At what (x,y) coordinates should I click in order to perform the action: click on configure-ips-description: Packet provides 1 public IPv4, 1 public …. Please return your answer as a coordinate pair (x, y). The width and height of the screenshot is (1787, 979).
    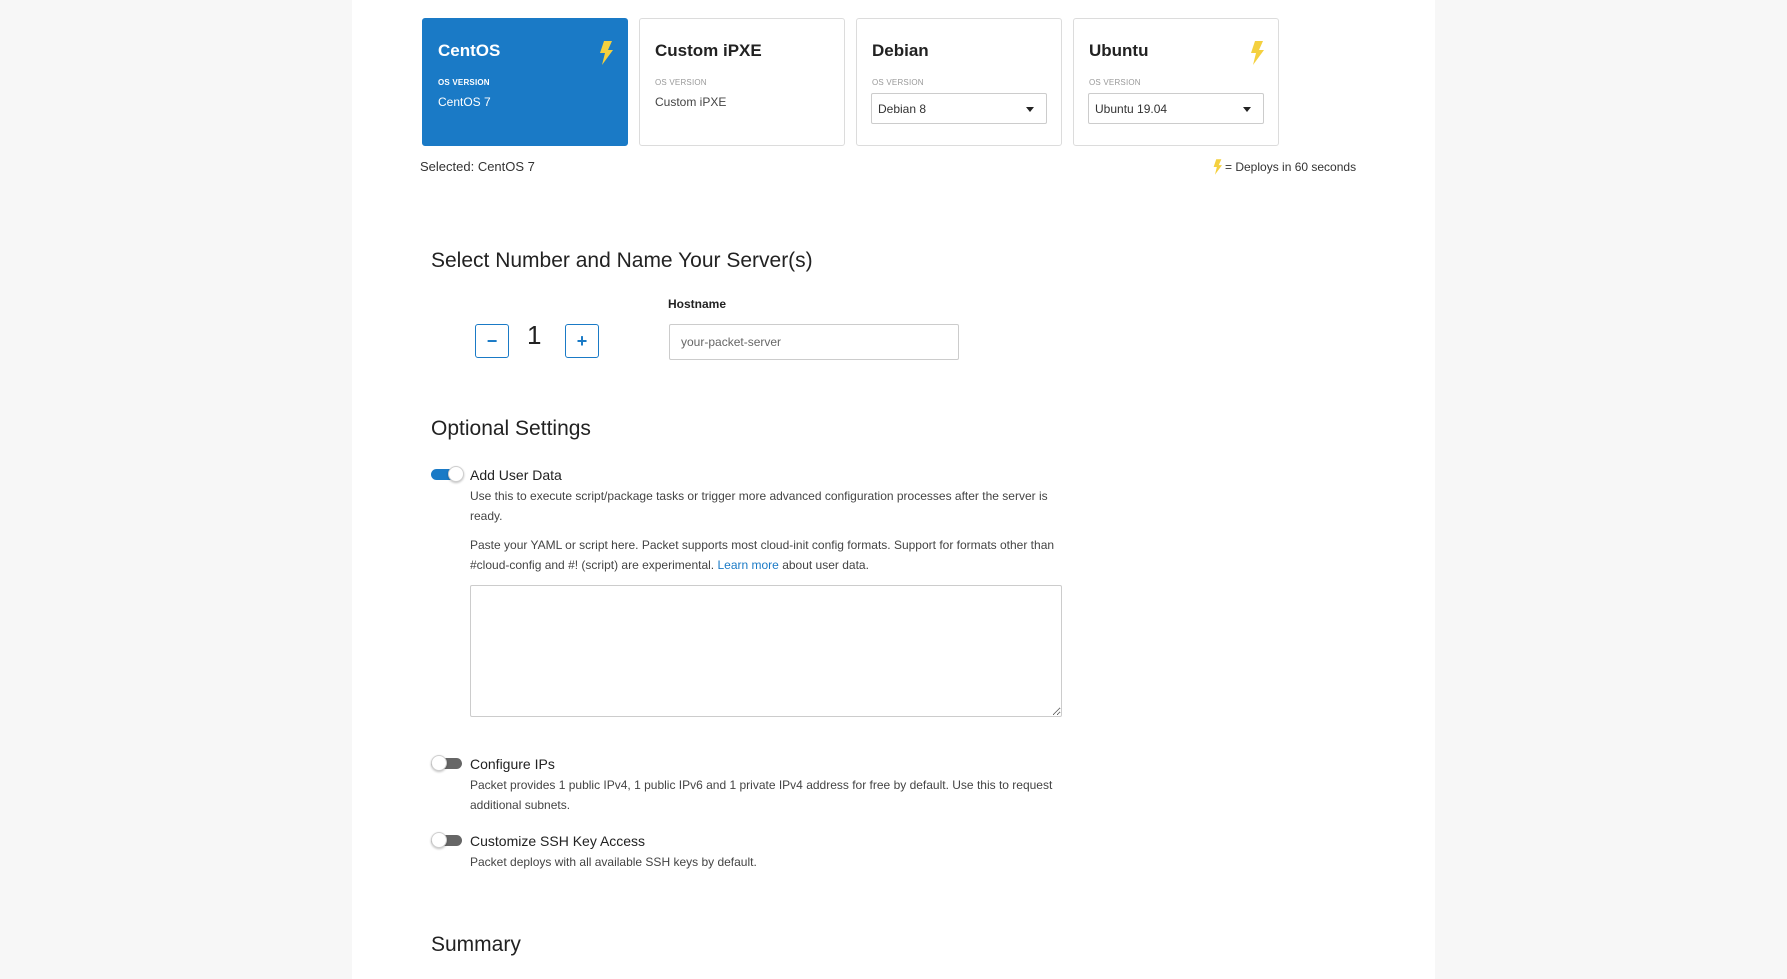
    Looking at the image, I should click on (761, 795).